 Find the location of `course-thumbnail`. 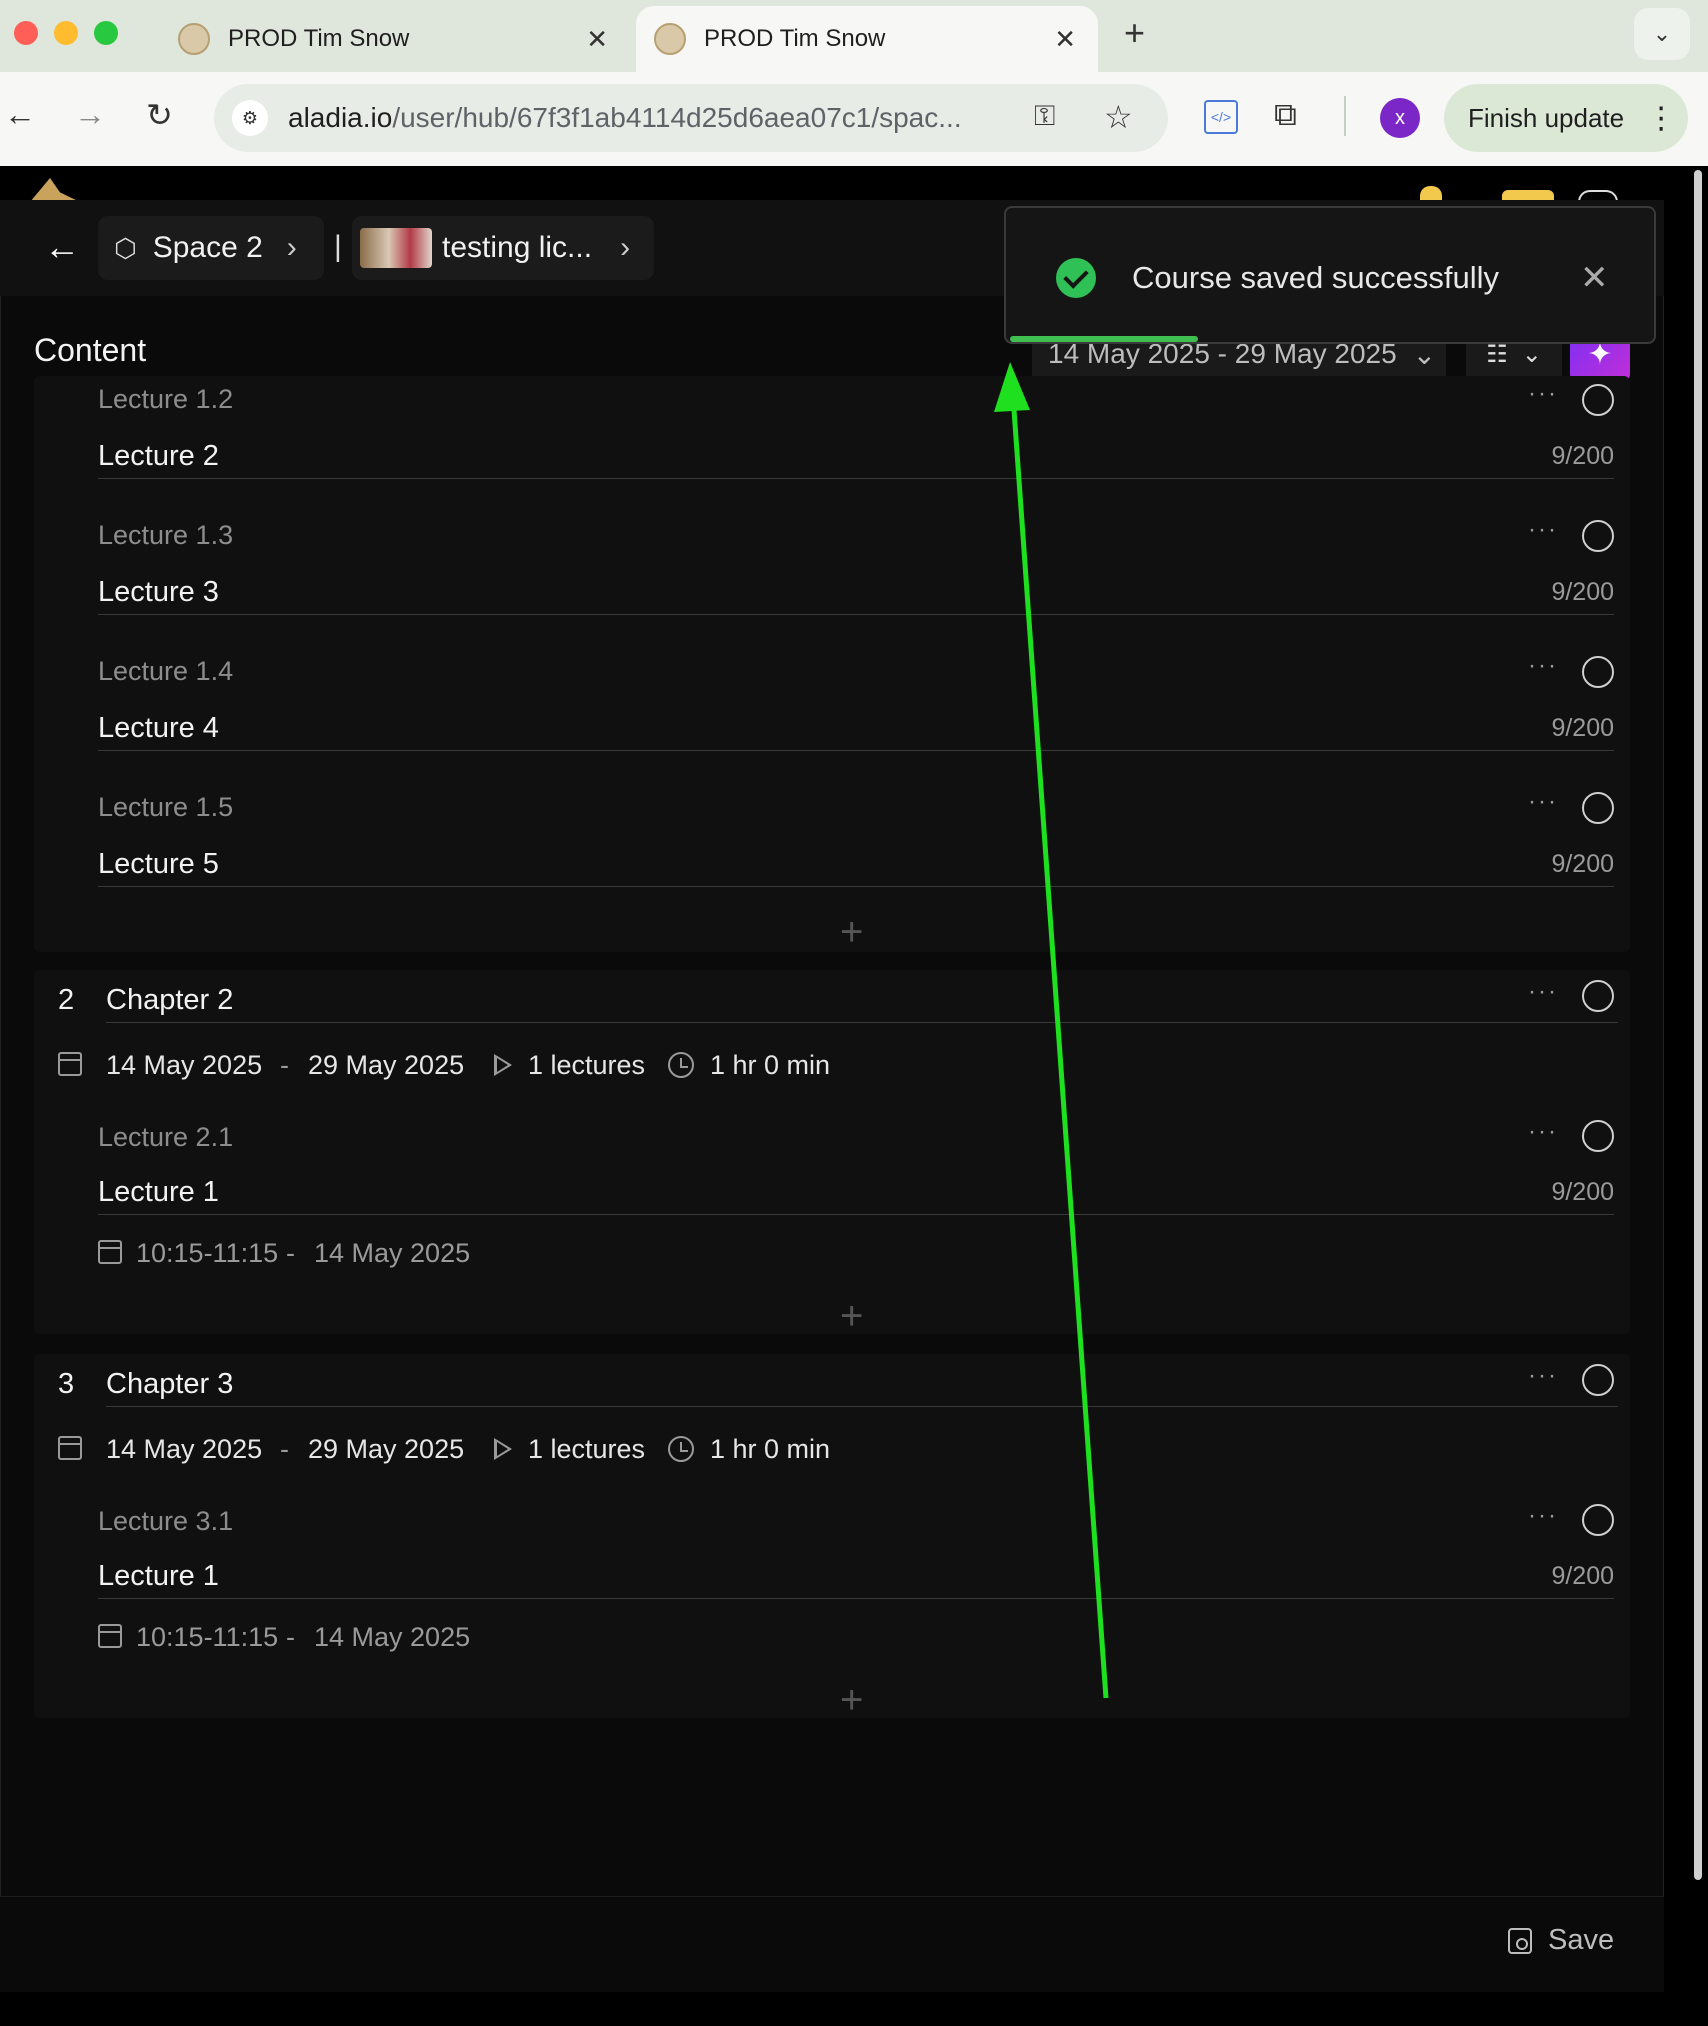

course-thumbnail is located at coordinates (396, 248).